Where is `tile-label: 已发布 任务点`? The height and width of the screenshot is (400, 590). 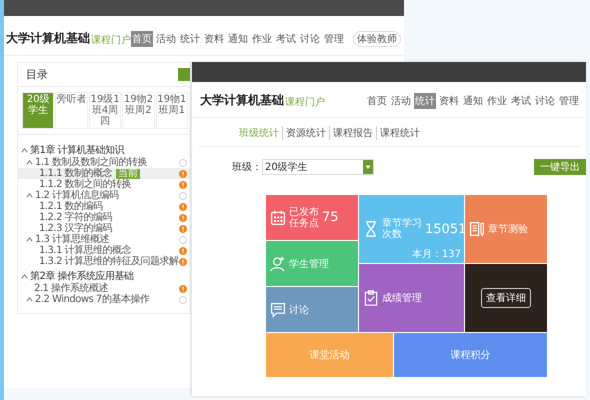 tile-label: 已发布 任务点 is located at coordinates (304, 217).